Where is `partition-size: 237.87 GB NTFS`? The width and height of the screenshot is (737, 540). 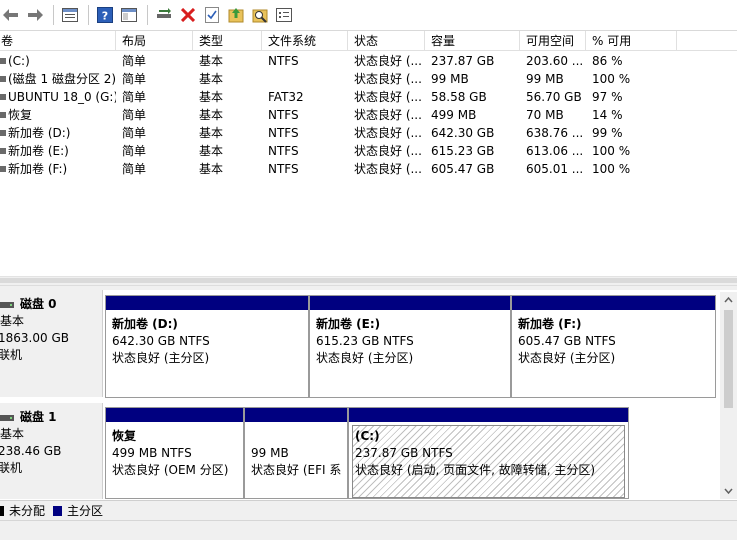 partition-size: 237.87 GB NTFS is located at coordinates (404, 453).